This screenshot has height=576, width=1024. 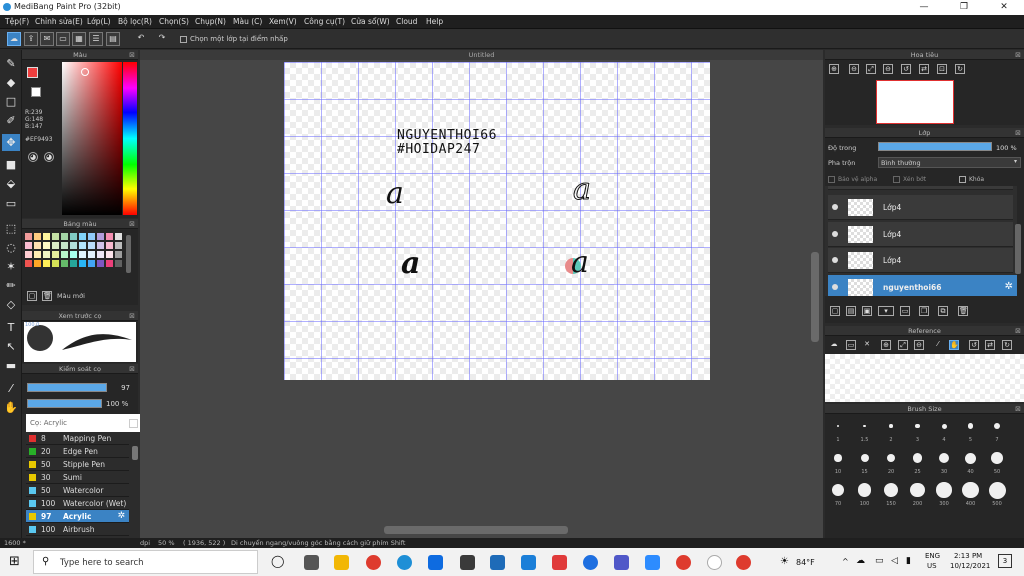 What do you see at coordinates (743, 562) in the screenshot?
I see `chrome-alt-icon` at bounding box center [743, 562].